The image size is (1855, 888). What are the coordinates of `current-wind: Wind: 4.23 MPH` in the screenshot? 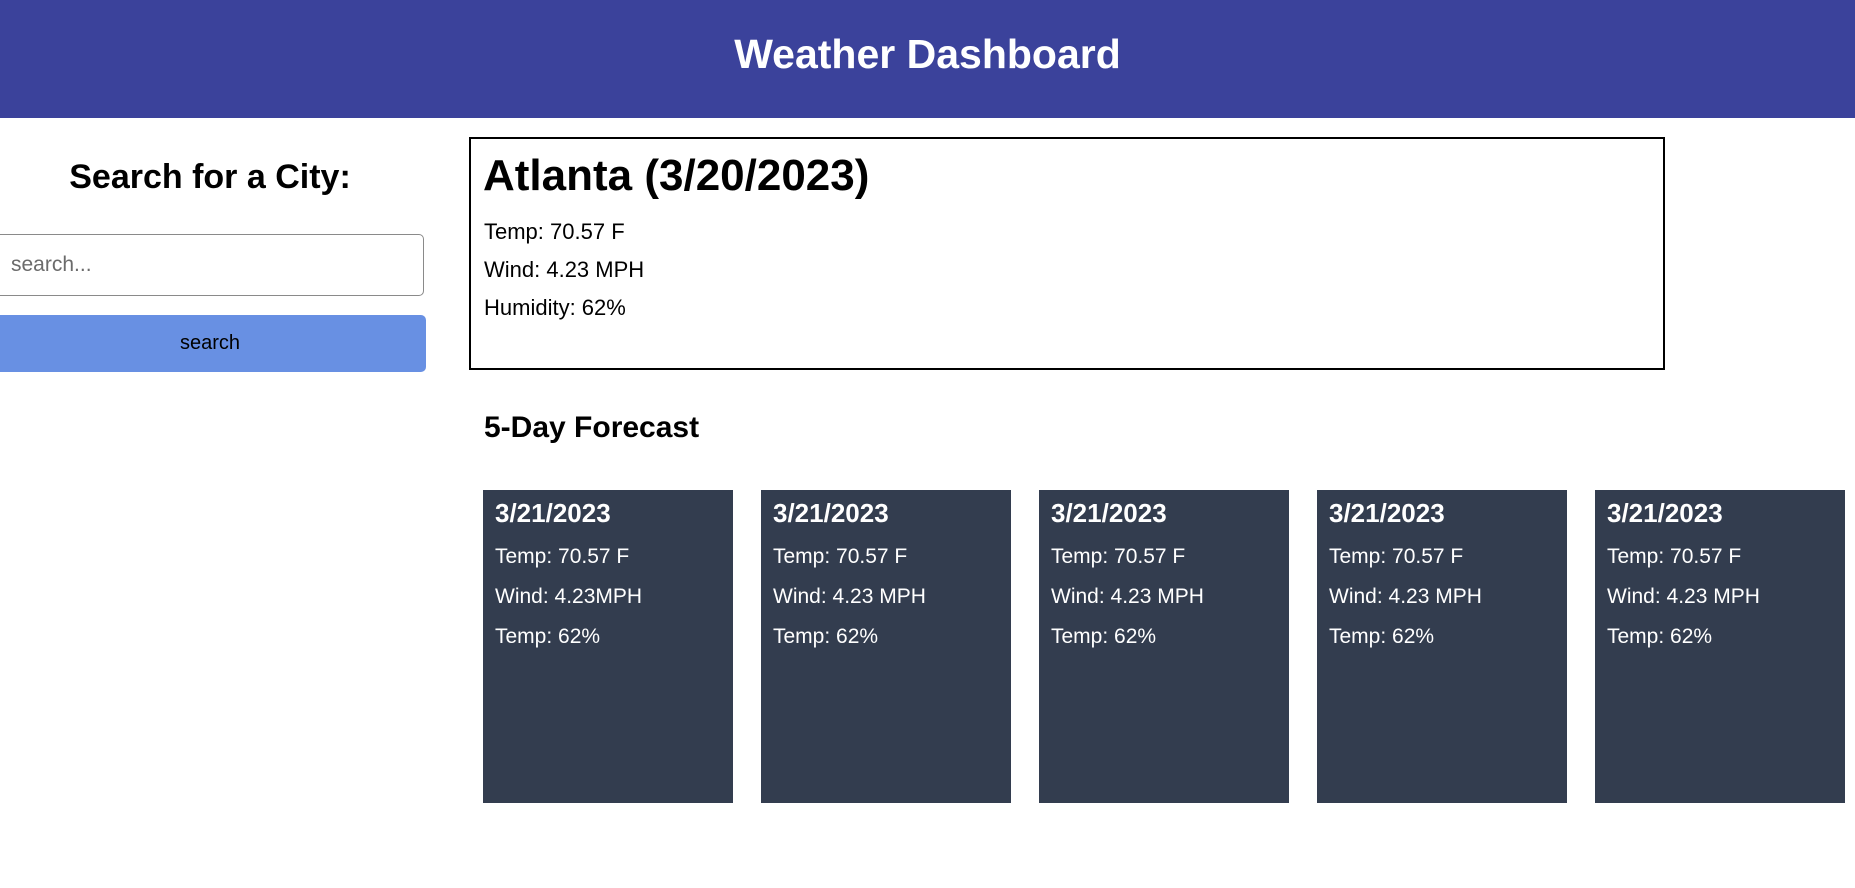 It's located at (564, 269).